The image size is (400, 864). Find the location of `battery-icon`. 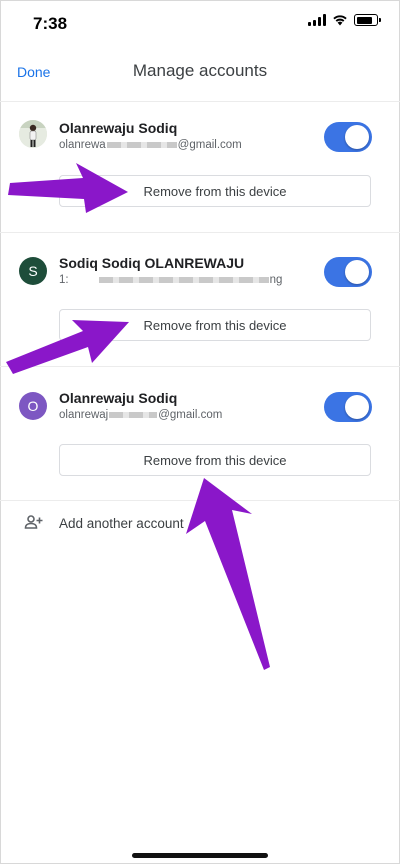

battery-icon is located at coordinates (367, 20).